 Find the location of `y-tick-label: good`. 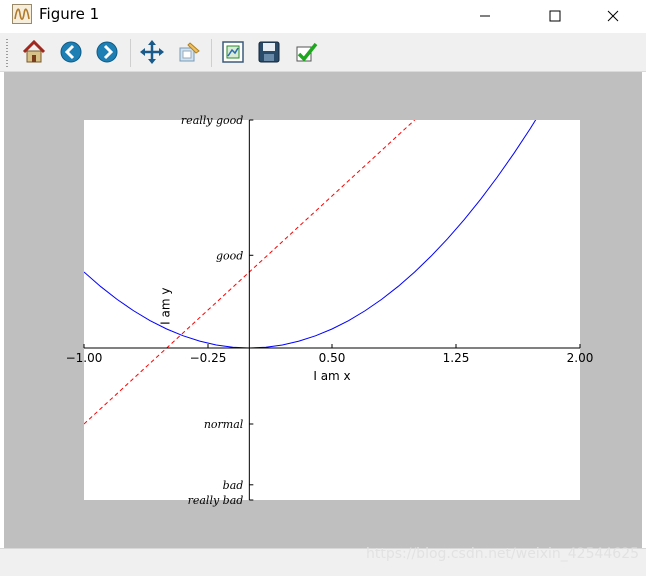

y-tick-label: good is located at coordinates (229, 255).